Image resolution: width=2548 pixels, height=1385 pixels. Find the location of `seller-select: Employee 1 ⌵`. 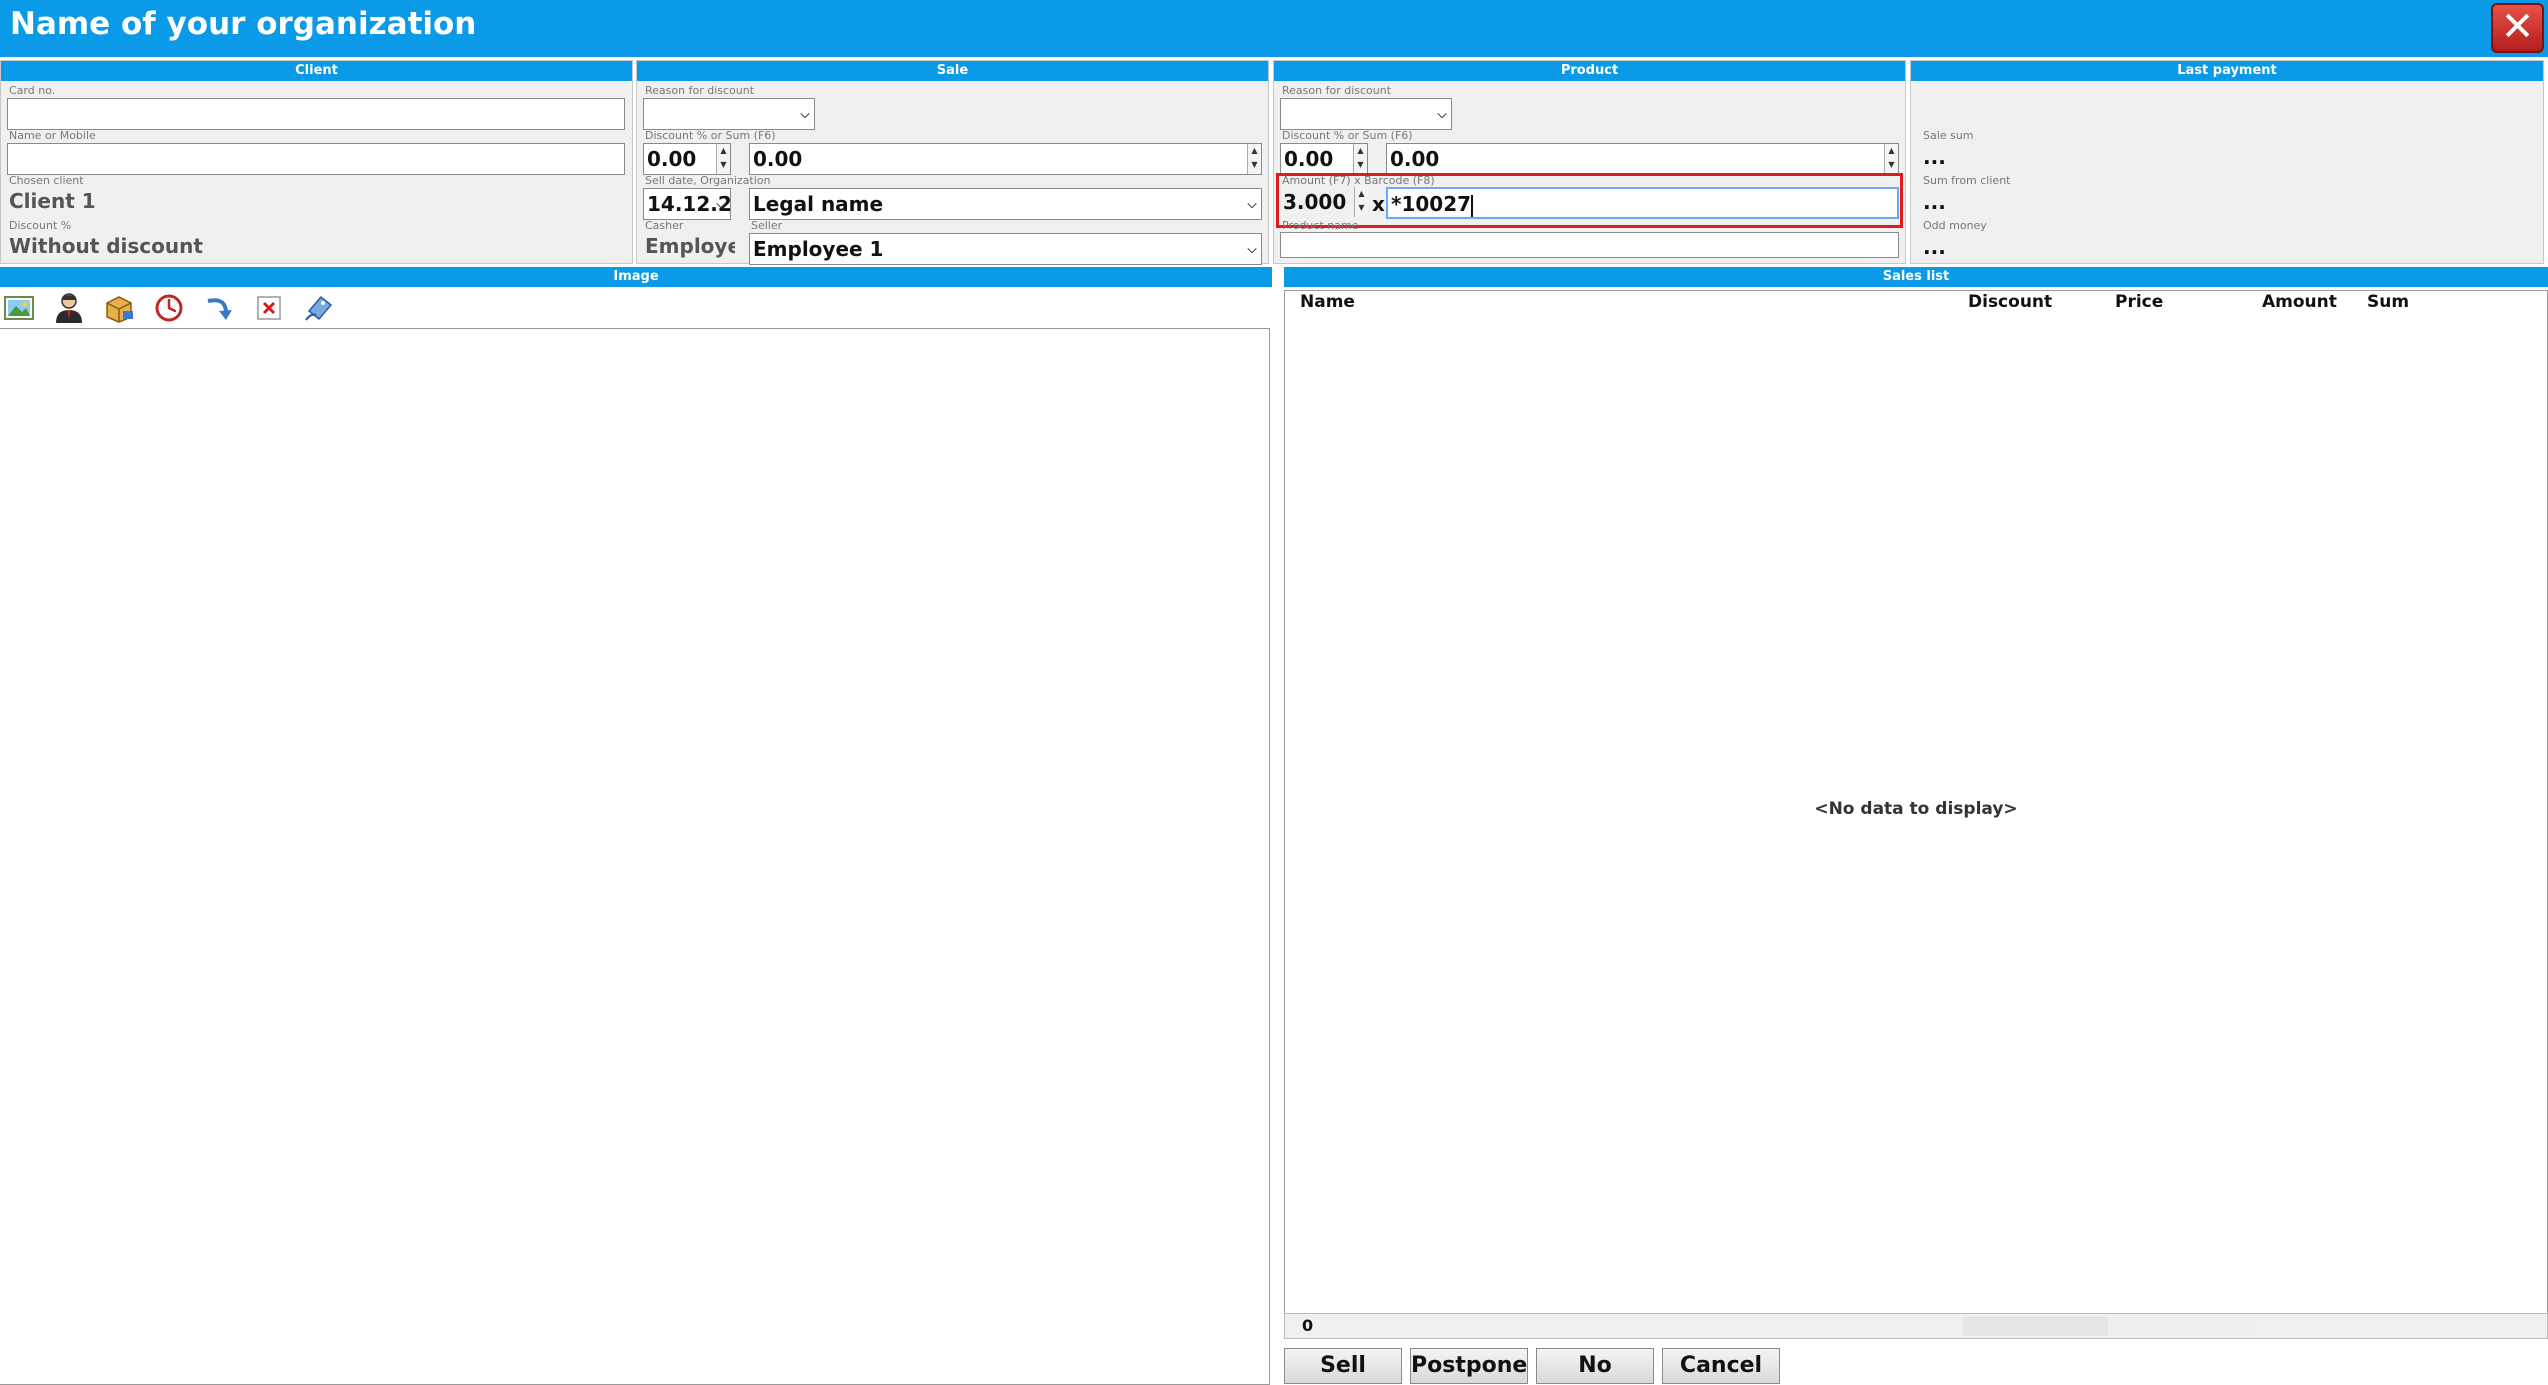

seller-select: Employee 1 ⌵ is located at coordinates (1005, 249).